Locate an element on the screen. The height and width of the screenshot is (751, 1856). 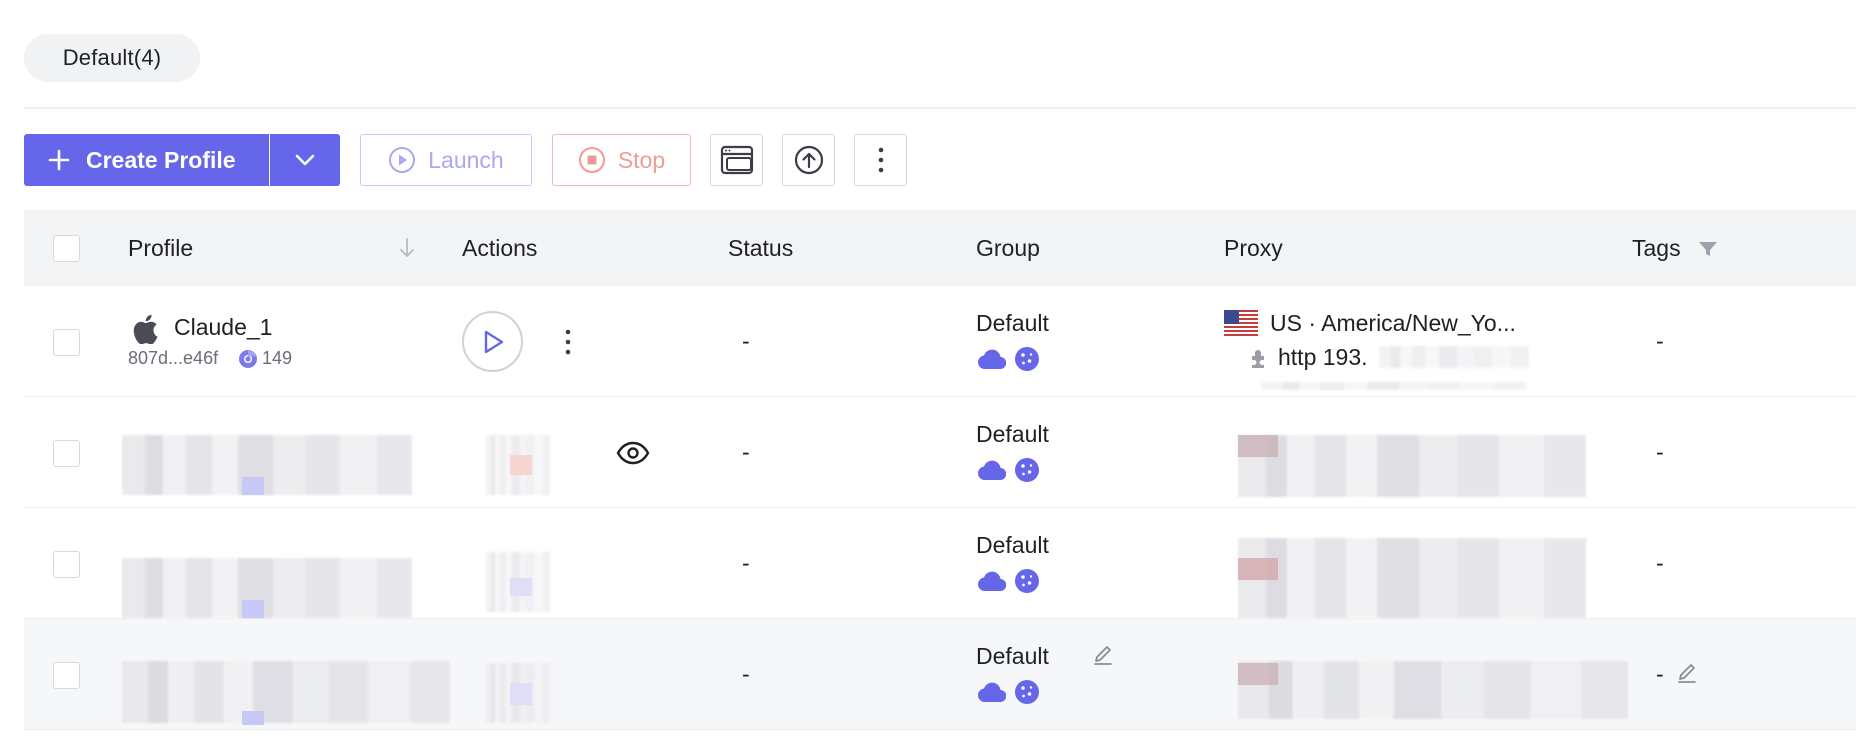
eye-icon is located at coordinates (633, 453).